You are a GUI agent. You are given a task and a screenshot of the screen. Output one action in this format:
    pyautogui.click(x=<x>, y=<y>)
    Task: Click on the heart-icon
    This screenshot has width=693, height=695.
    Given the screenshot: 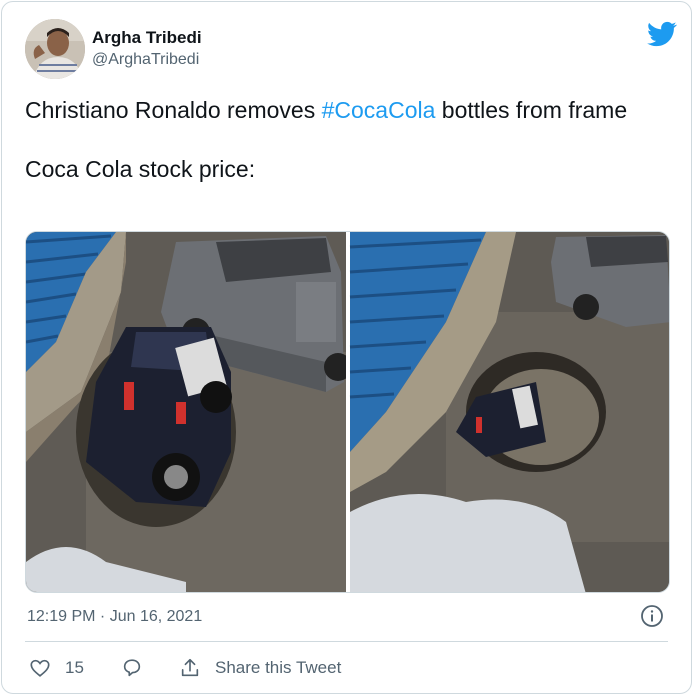 What is the action you would take?
    pyautogui.click(x=40, y=668)
    